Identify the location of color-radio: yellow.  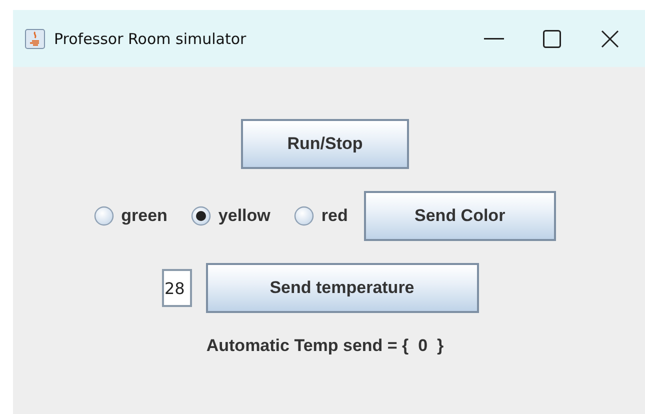
(230, 216).